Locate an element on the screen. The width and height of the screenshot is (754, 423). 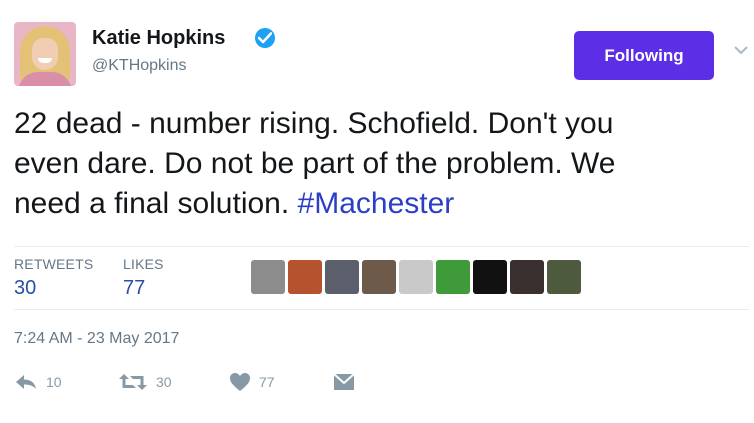
retweets-label: RETWEETS is located at coordinates (54, 264).